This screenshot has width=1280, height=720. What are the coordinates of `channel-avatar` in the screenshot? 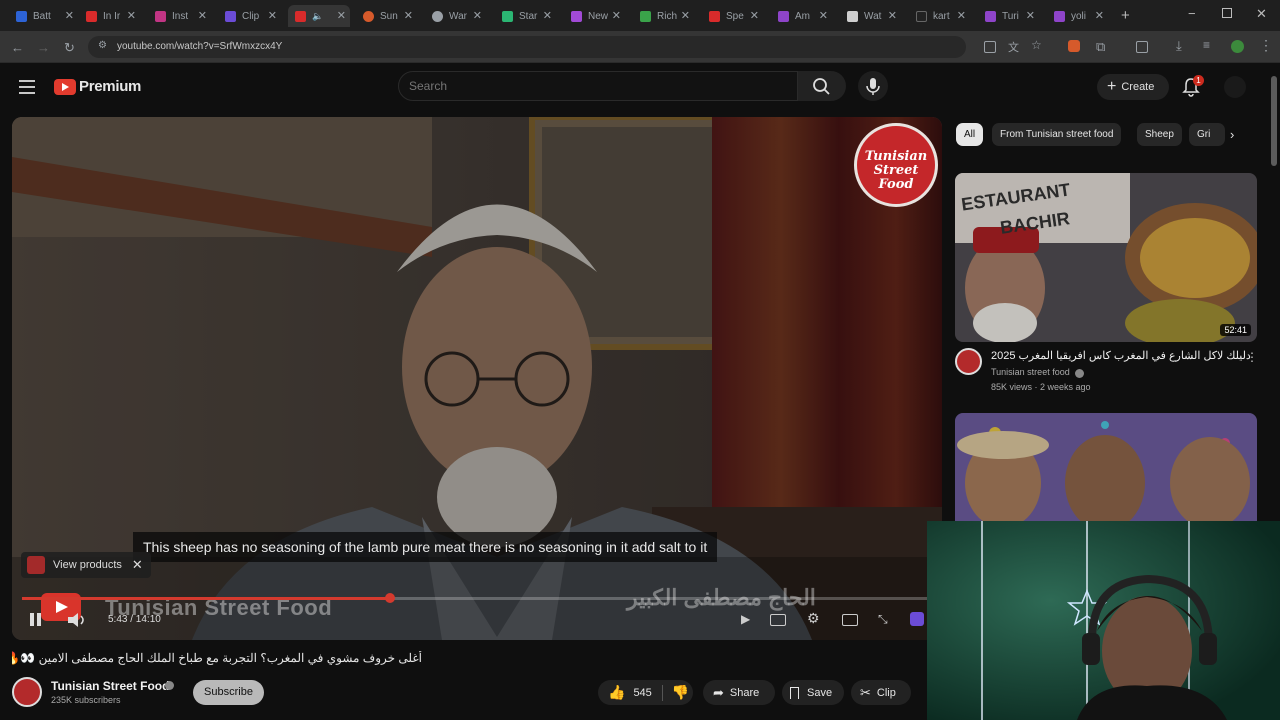 It's located at (27, 692).